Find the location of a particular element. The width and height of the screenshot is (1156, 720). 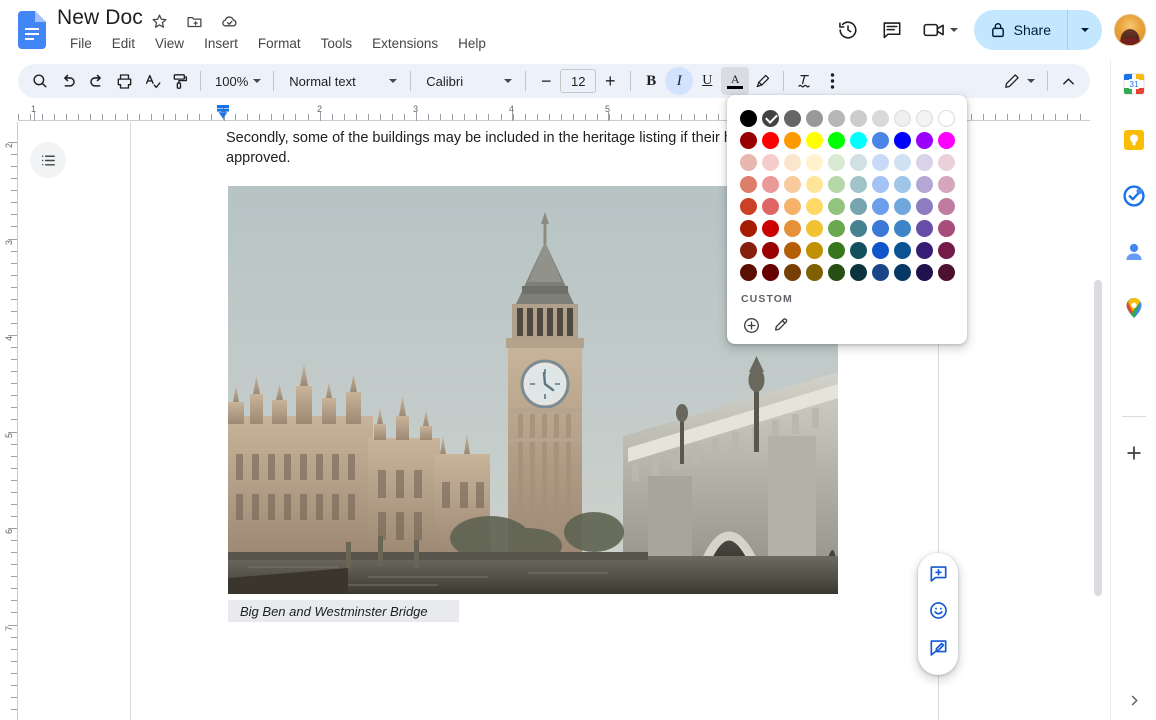

suggest-edit-icon is located at coordinates (938, 647).